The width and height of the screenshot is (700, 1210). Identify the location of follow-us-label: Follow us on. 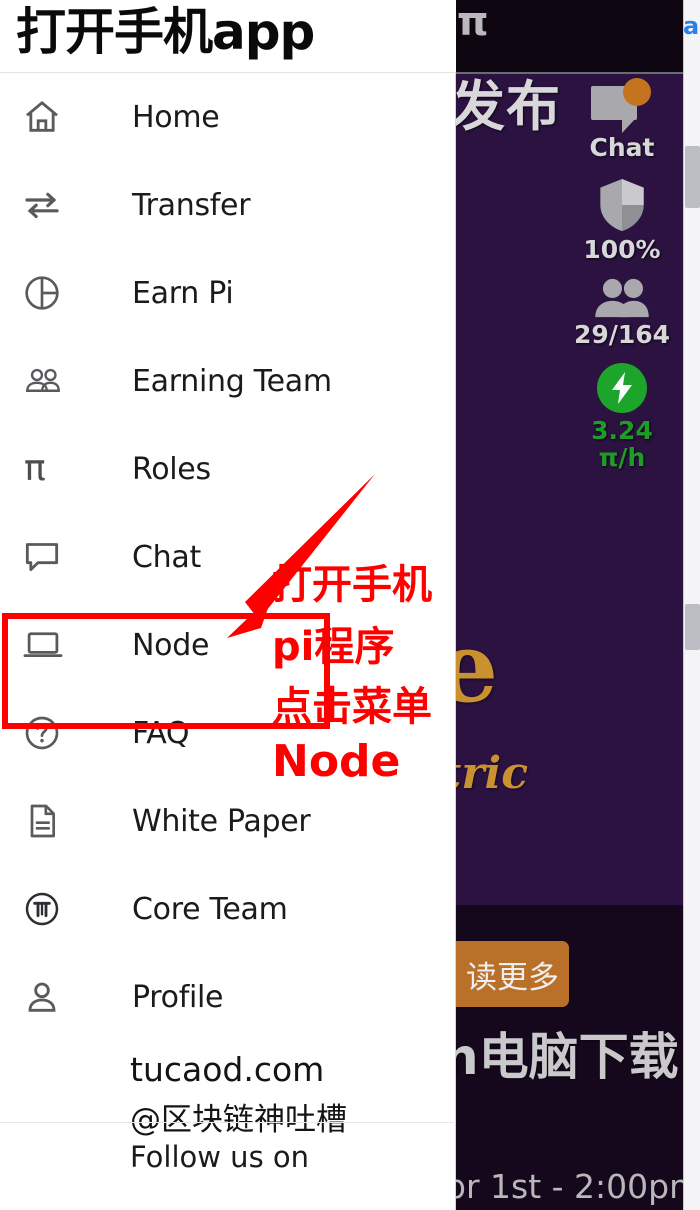
(220, 1157).